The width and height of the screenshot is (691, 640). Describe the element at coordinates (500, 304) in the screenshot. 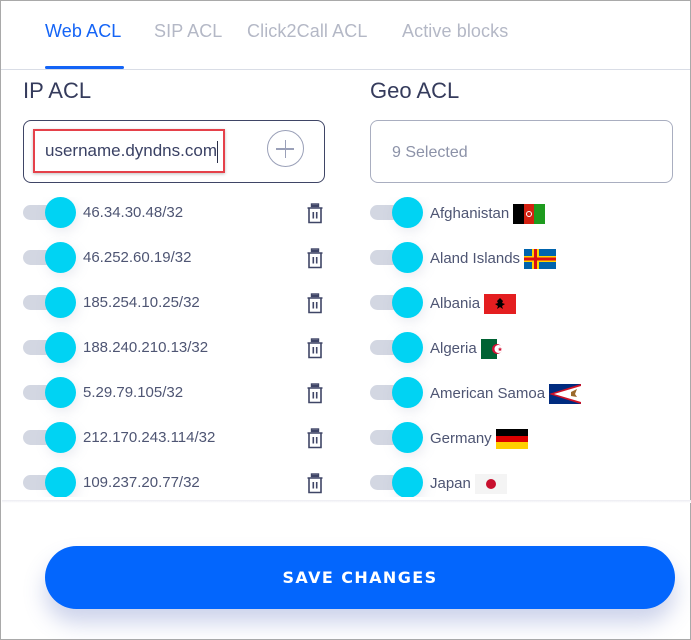

I see `albania-flag-icon` at that location.